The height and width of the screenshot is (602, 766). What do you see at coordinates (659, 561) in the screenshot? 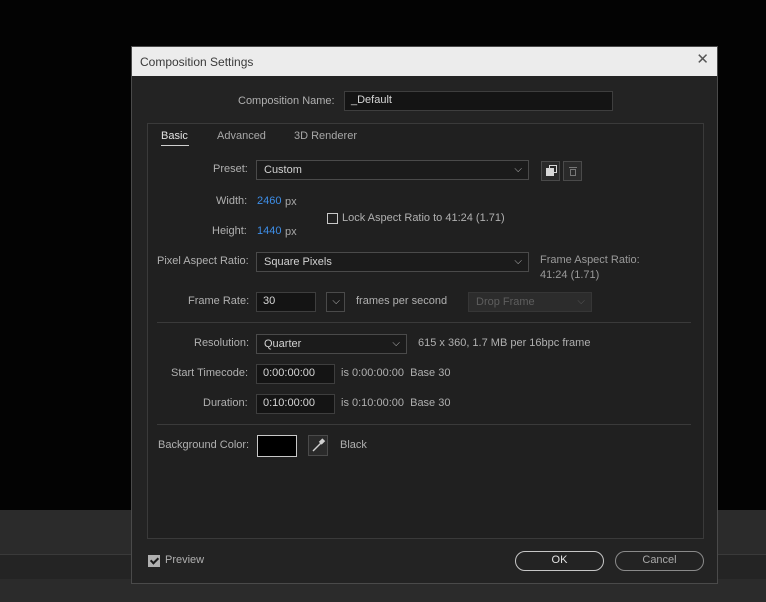
I see `cancel-button: Cancel` at bounding box center [659, 561].